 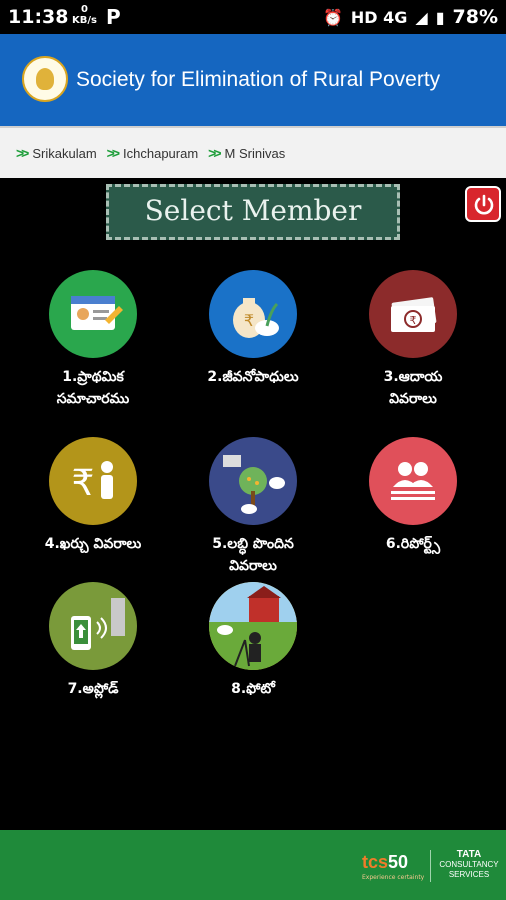 I want to click on battery-icon: ▮, so click(x=440, y=17).